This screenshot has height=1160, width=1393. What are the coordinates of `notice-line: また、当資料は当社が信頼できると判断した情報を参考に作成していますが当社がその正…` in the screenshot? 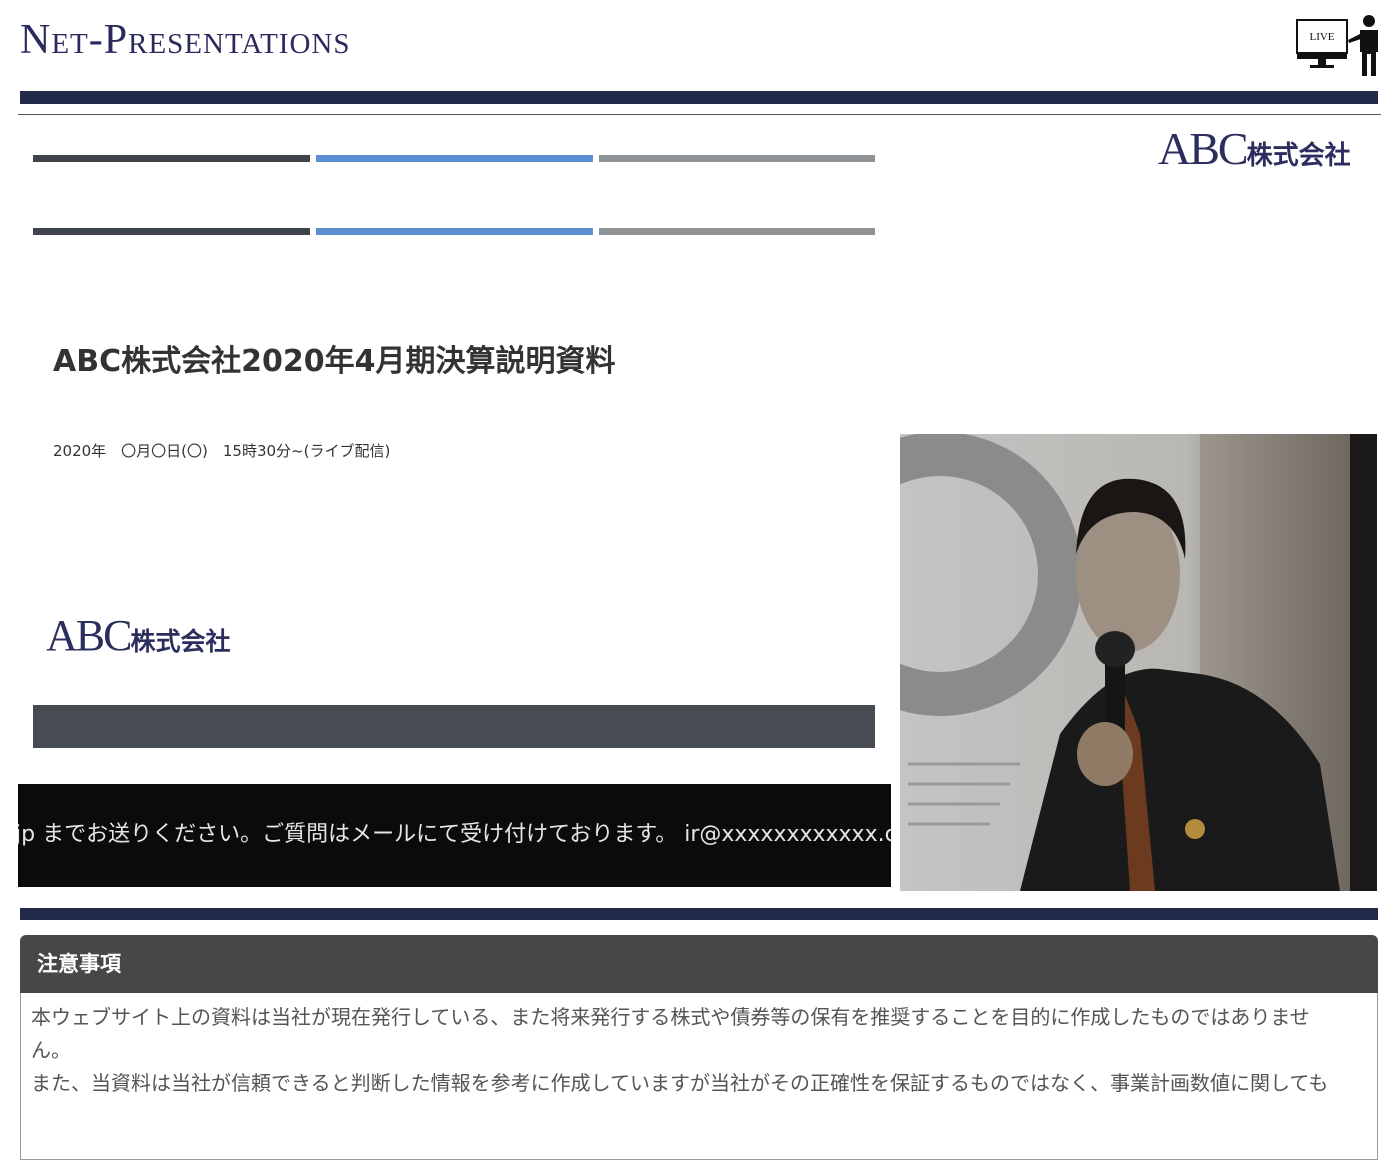 It's located at (680, 1083).